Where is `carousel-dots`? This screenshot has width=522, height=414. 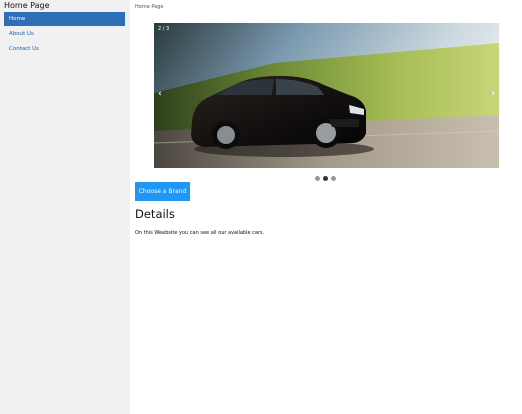 carousel-dots is located at coordinates (327, 179).